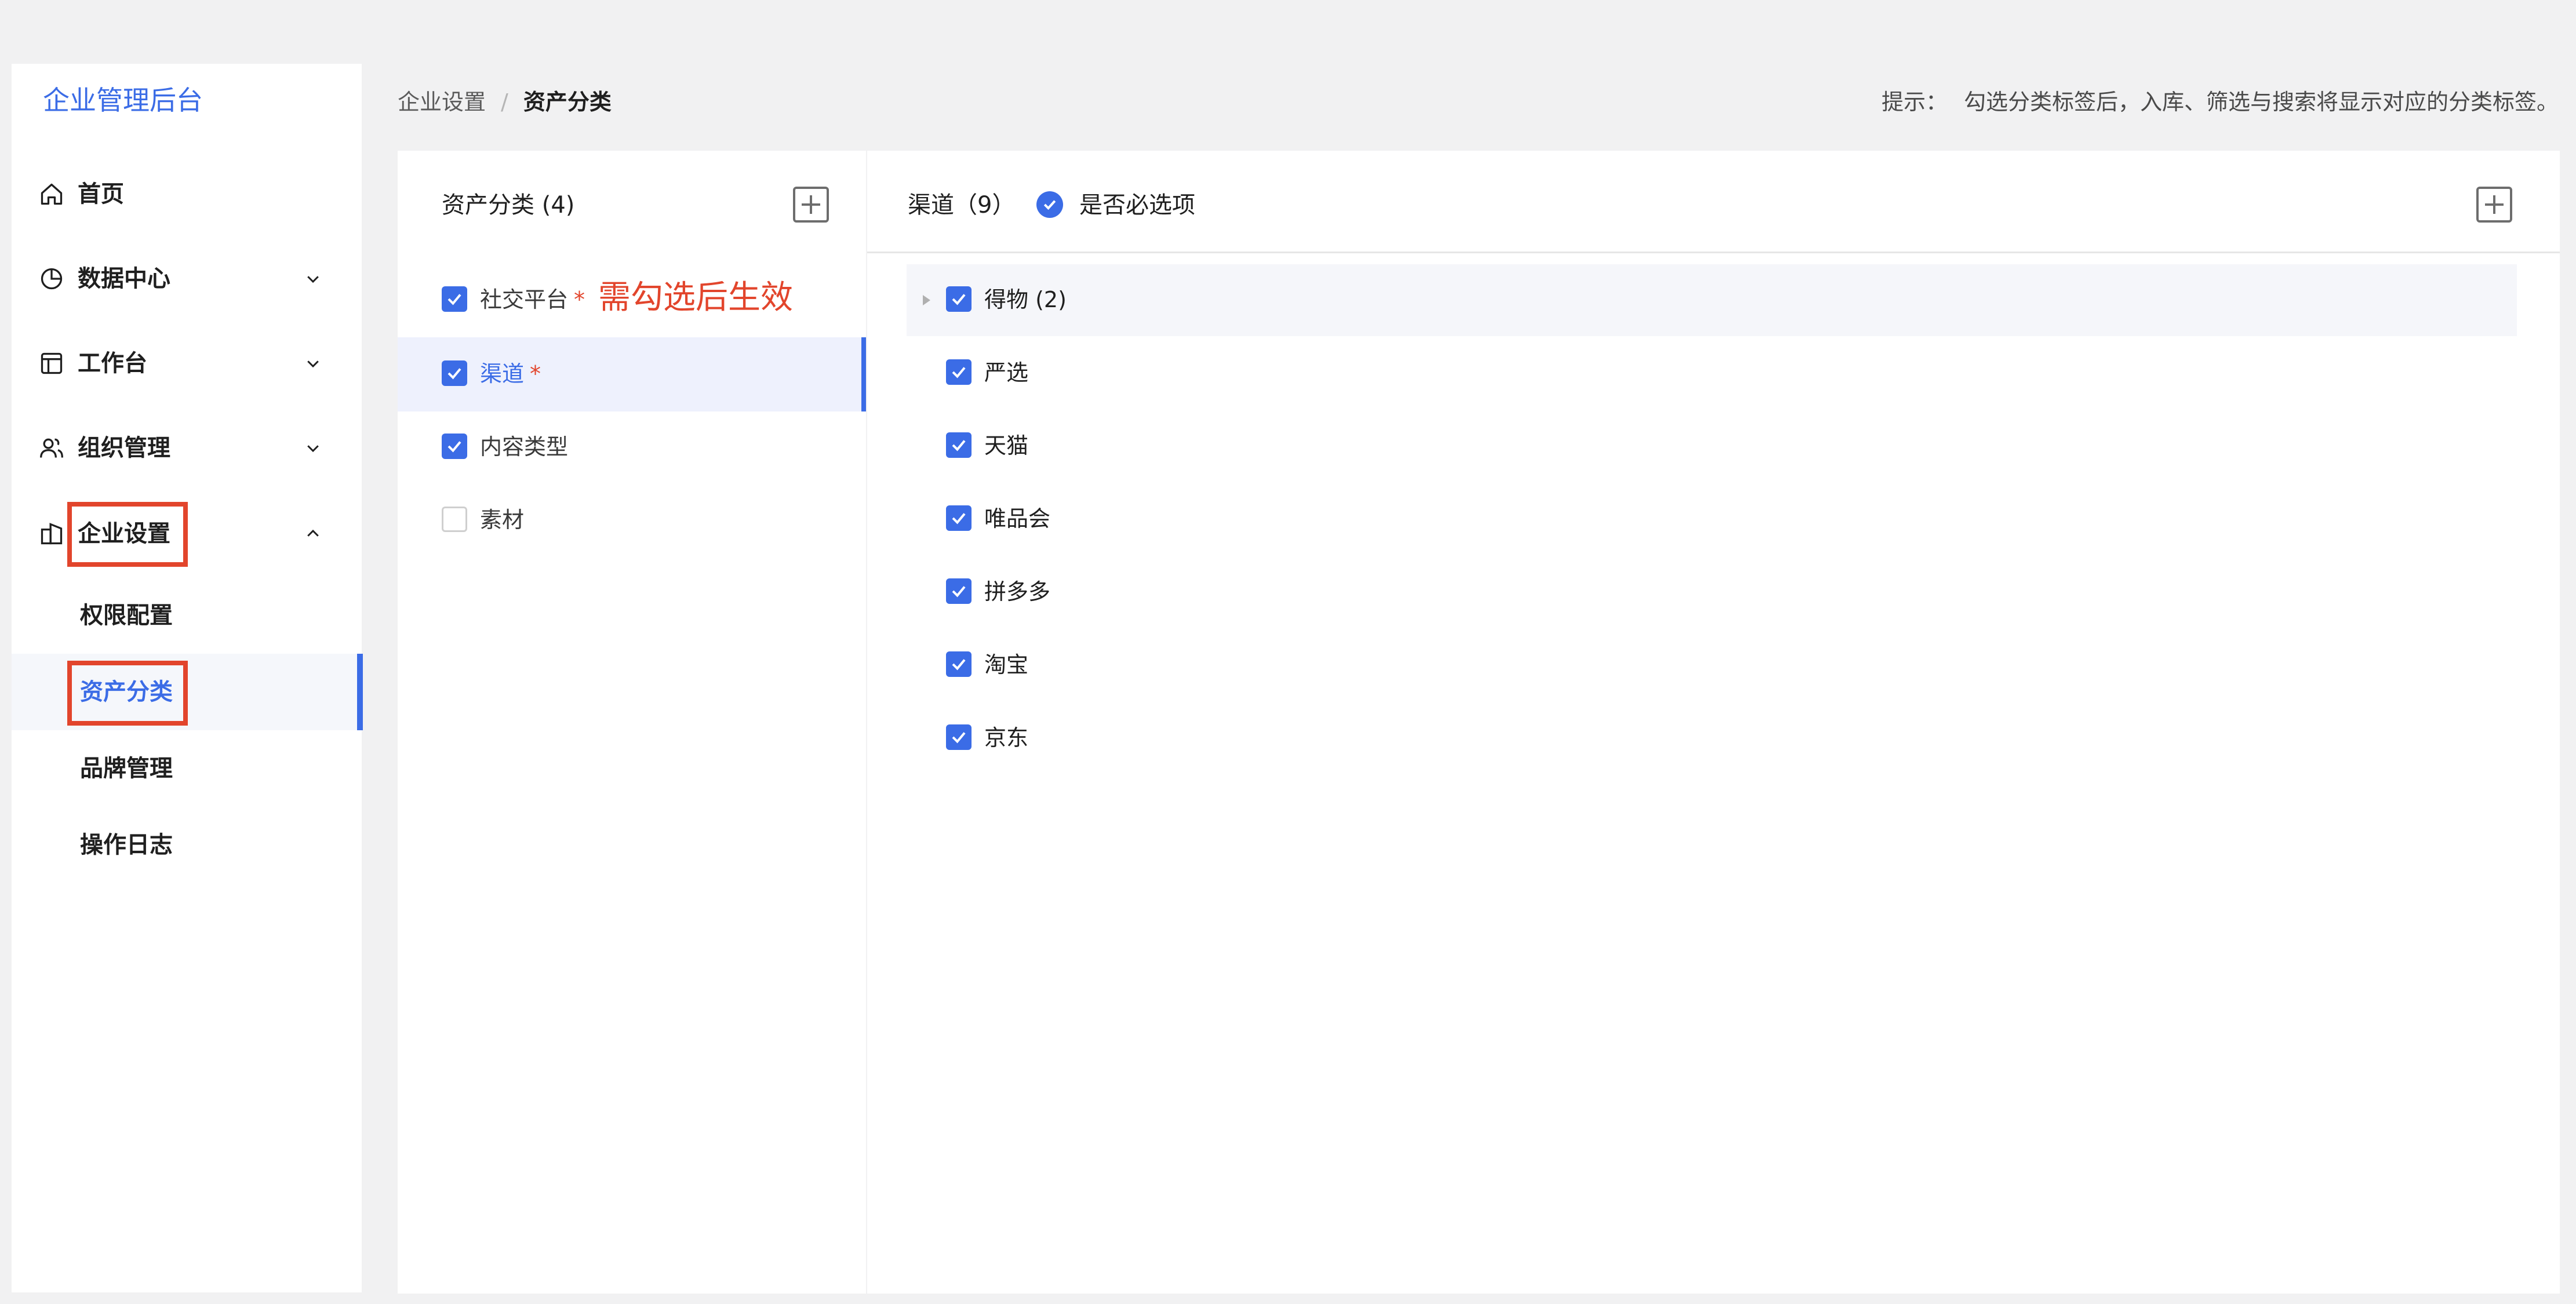 The image size is (2576, 1304). I want to click on category-checkbox-content-type, so click(454, 447).